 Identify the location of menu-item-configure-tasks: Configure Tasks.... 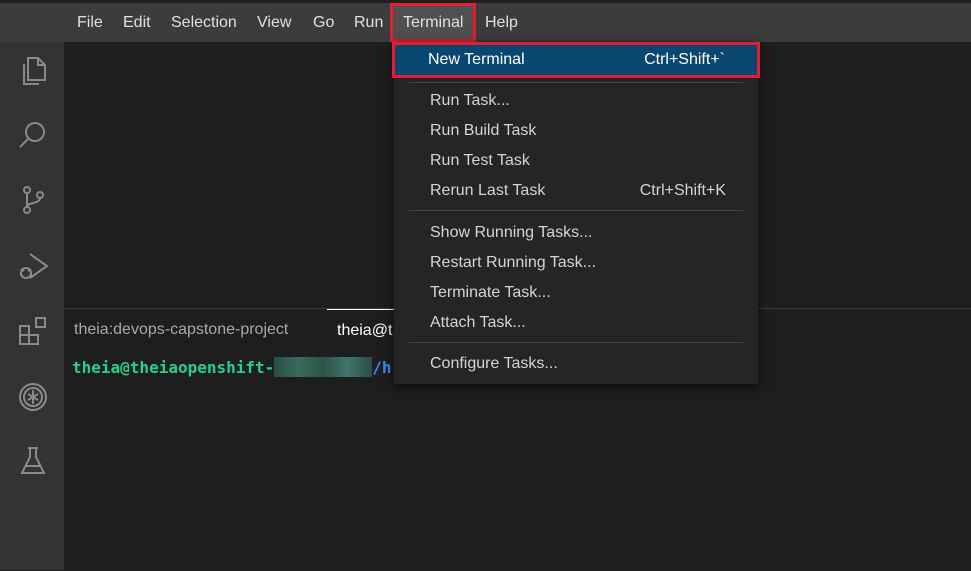
(576, 364).